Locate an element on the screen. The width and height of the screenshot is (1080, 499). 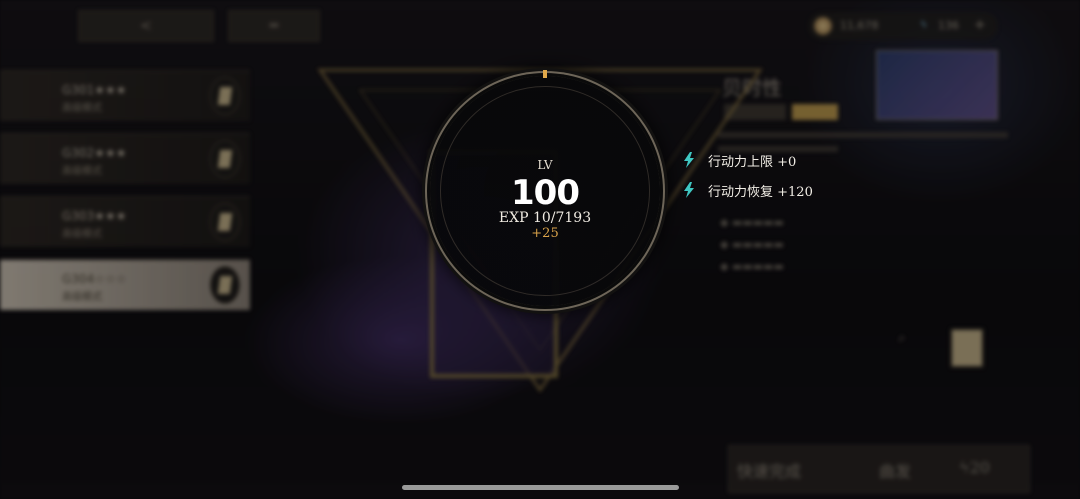
level-label: LV is located at coordinates (545, 165).